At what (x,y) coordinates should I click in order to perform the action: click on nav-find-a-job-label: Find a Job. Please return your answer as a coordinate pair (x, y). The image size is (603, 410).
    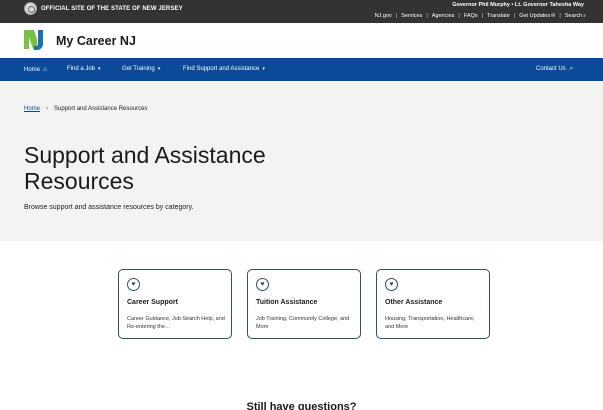
    Looking at the image, I should click on (81, 69).